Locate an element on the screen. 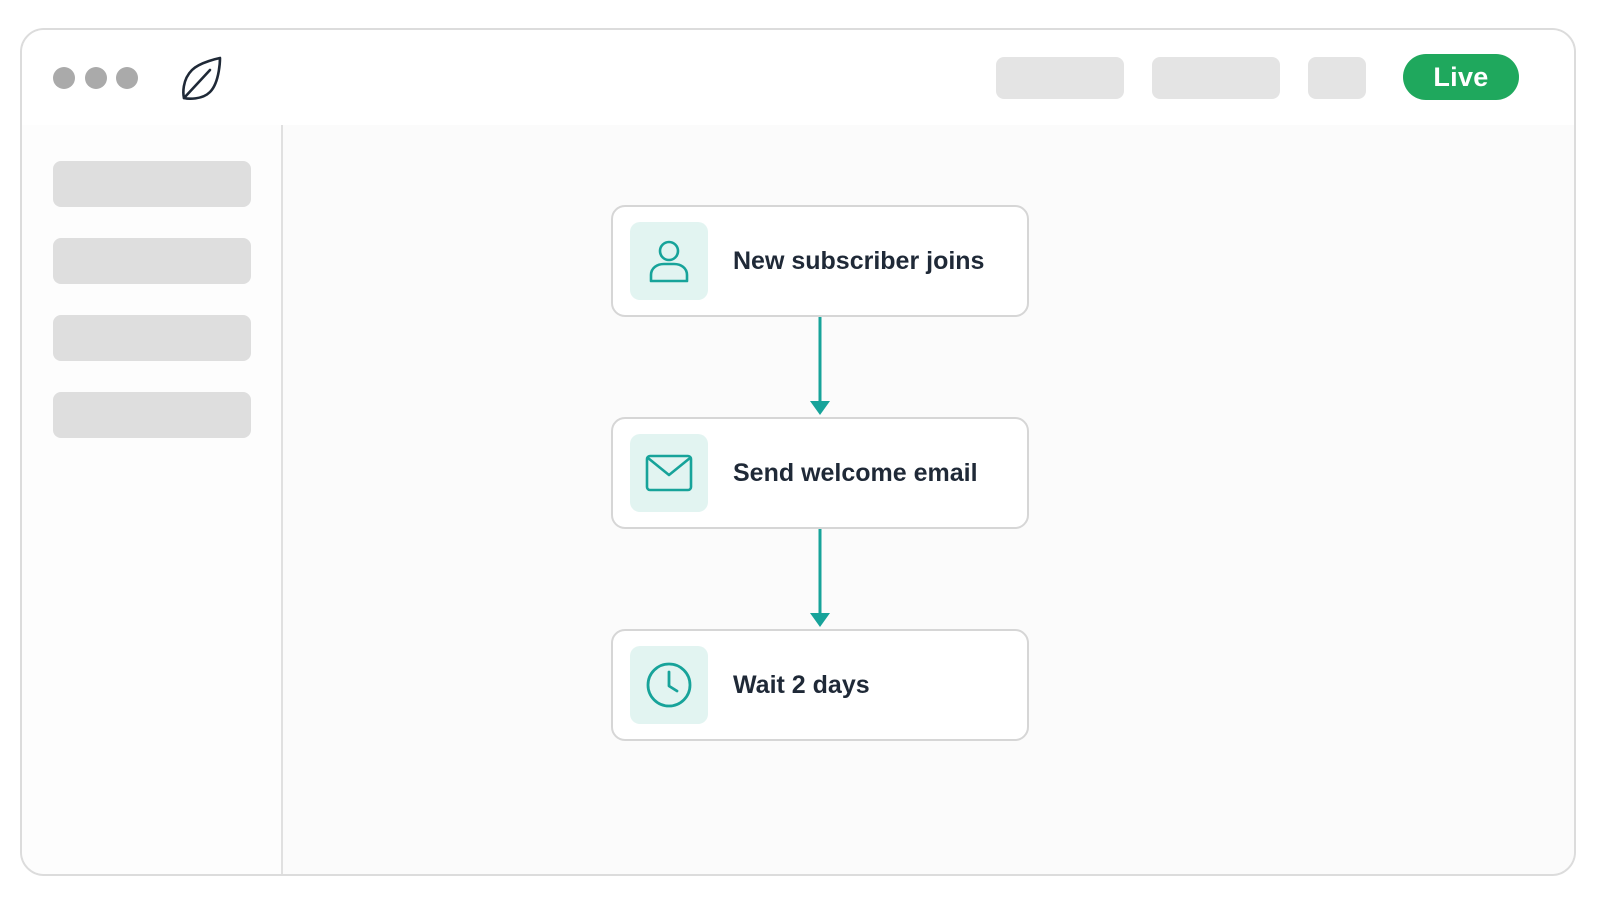 This screenshot has width=1600, height=900. clock-icon is located at coordinates (669, 685).